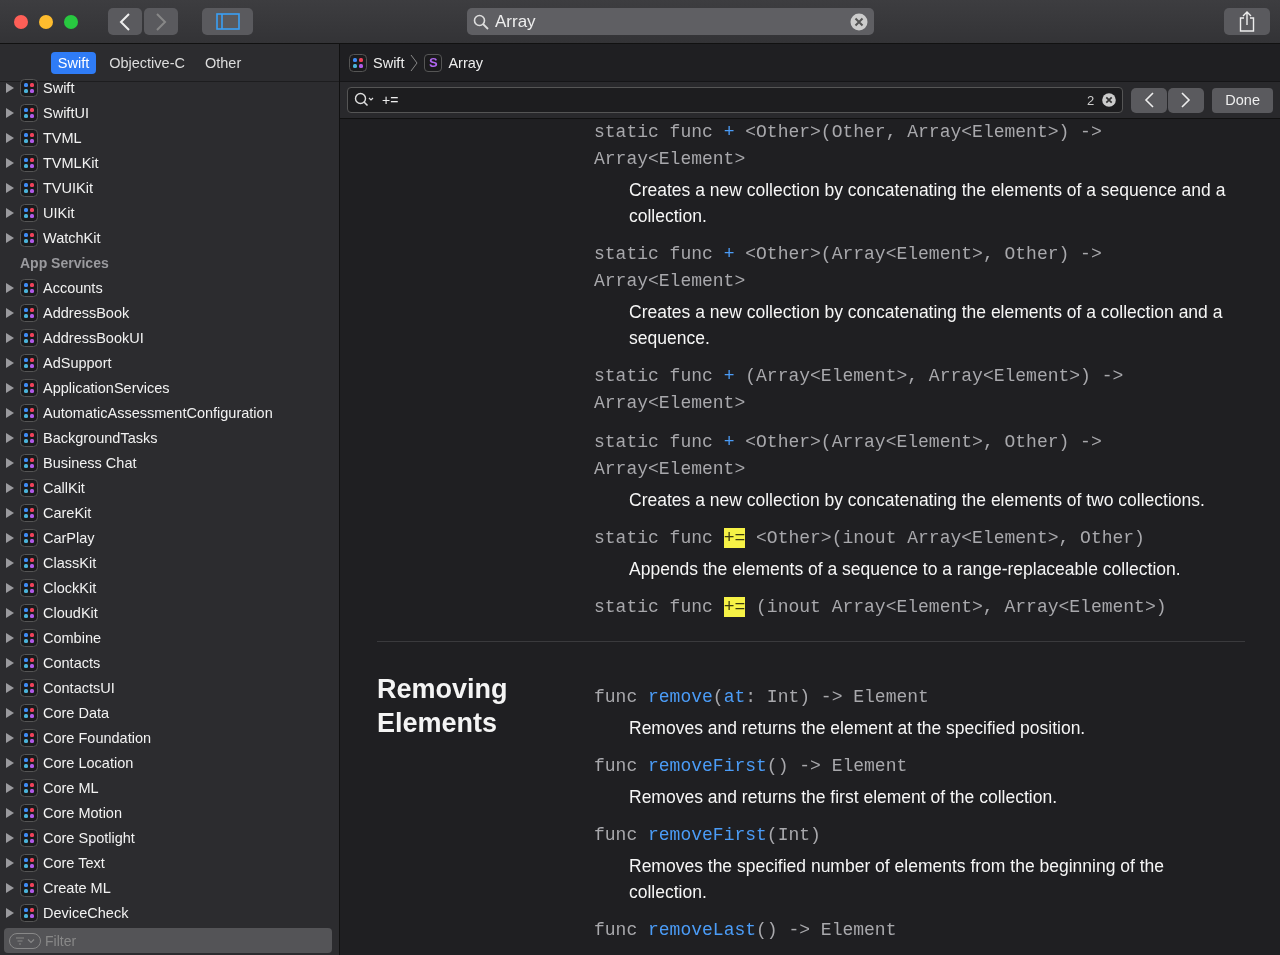  Describe the element at coordinates (72, 662) in the screenshot. I see `sidebar-item: Contacts` at that location.